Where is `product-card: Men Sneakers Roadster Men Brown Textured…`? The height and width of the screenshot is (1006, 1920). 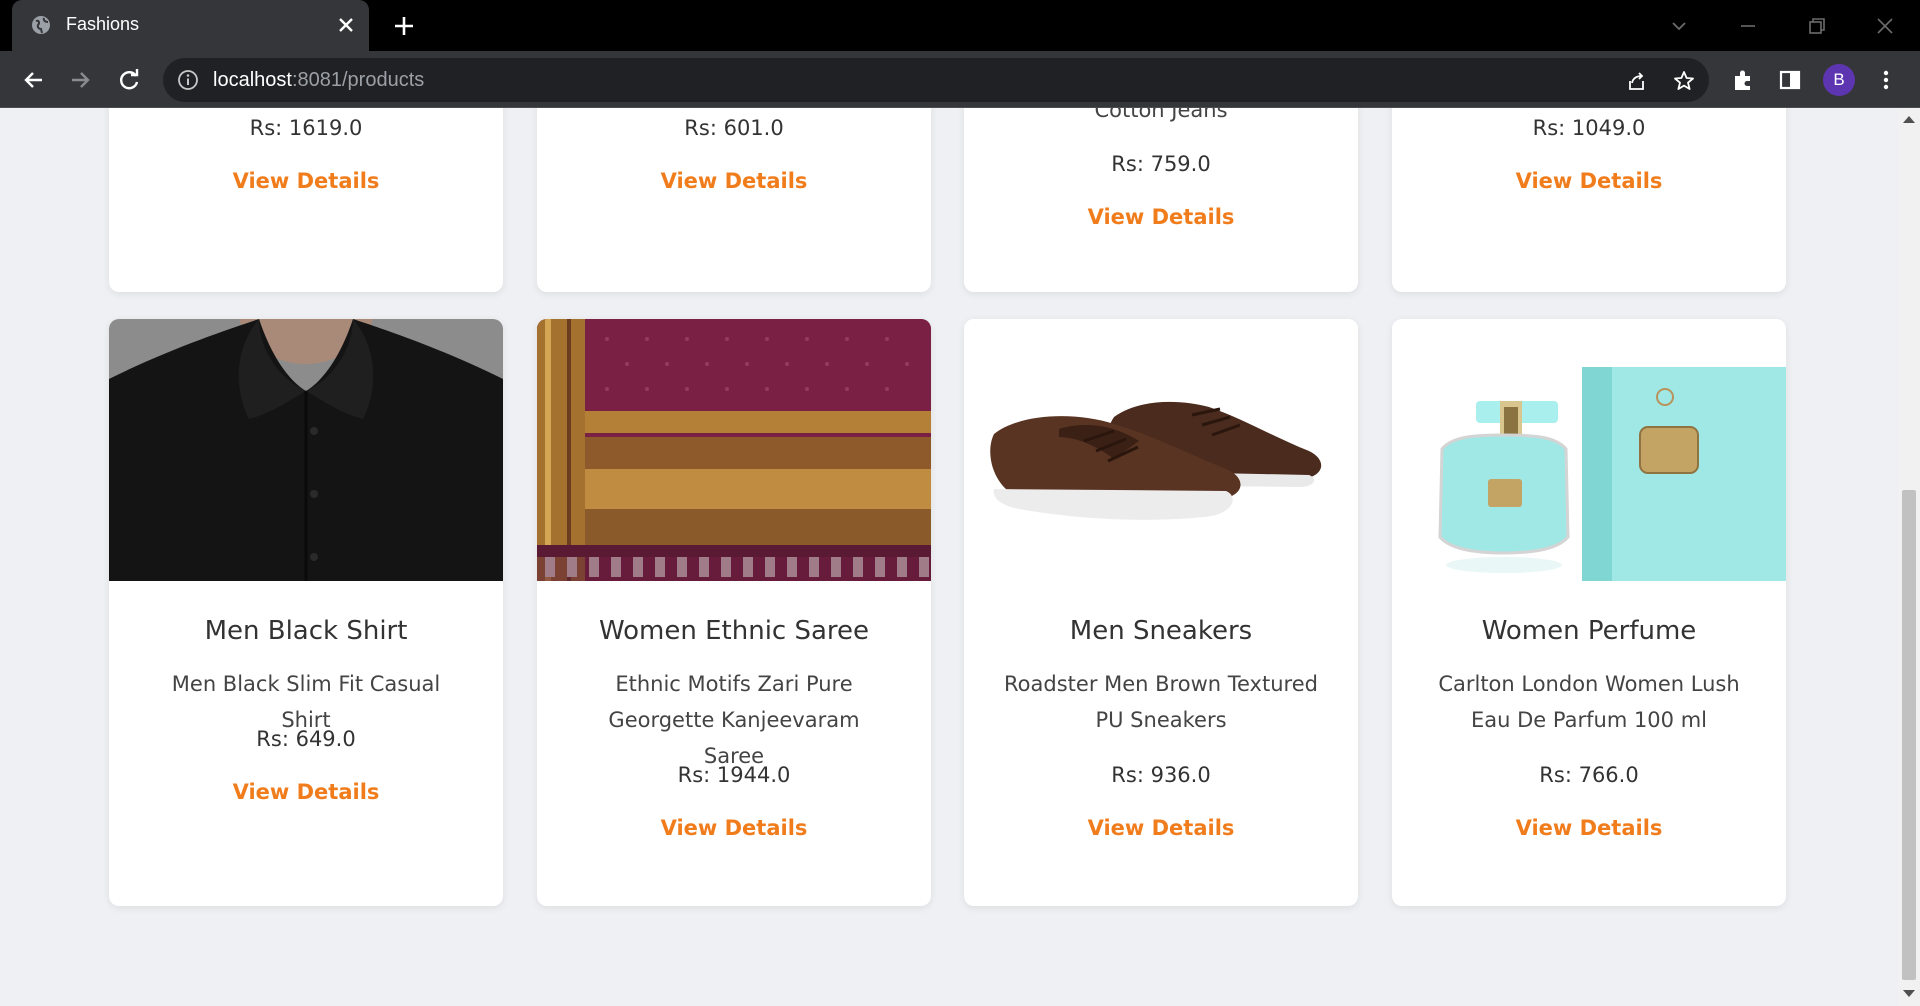
product-card: Men Sneakers Roadster Men Brown Textured… is located at coordinates (1161, 612).